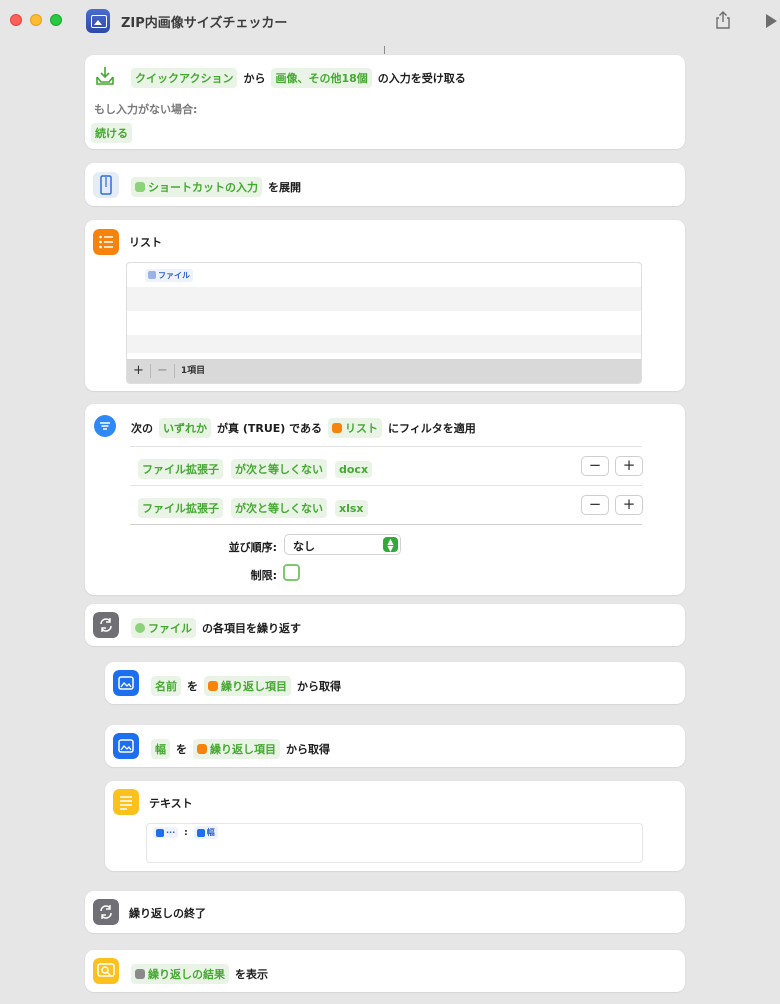 This screenshot has width=780, height=1004. What do you see at coordinates (384, 275) in the screenshot?
I see `list-item: ファイル` at bounding box center [384, 275].